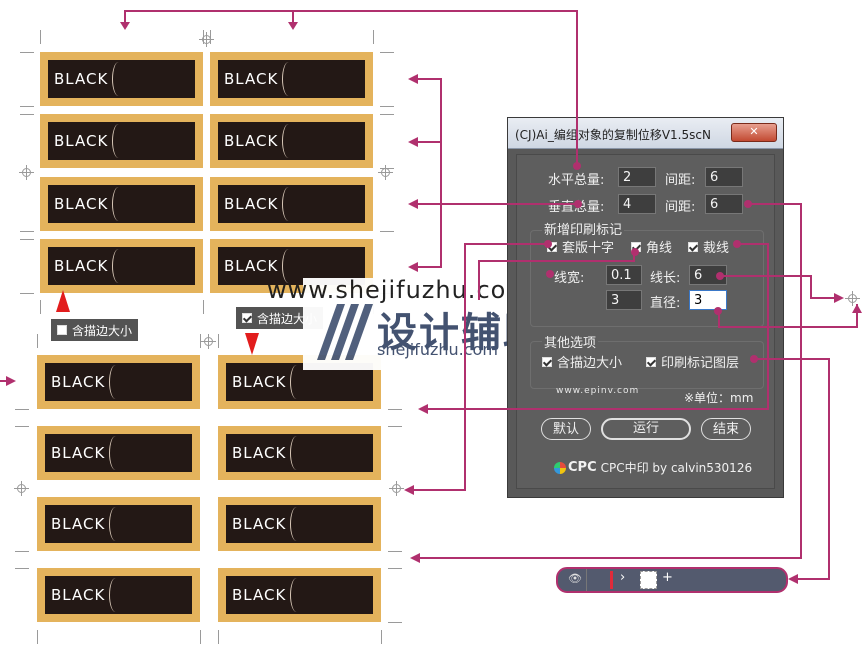 This screenshot has width=867, height=648. Describe the element at coordinates (582, 361) in the screenshot. I see `include-stroke-option: 含描边大小` at that location.